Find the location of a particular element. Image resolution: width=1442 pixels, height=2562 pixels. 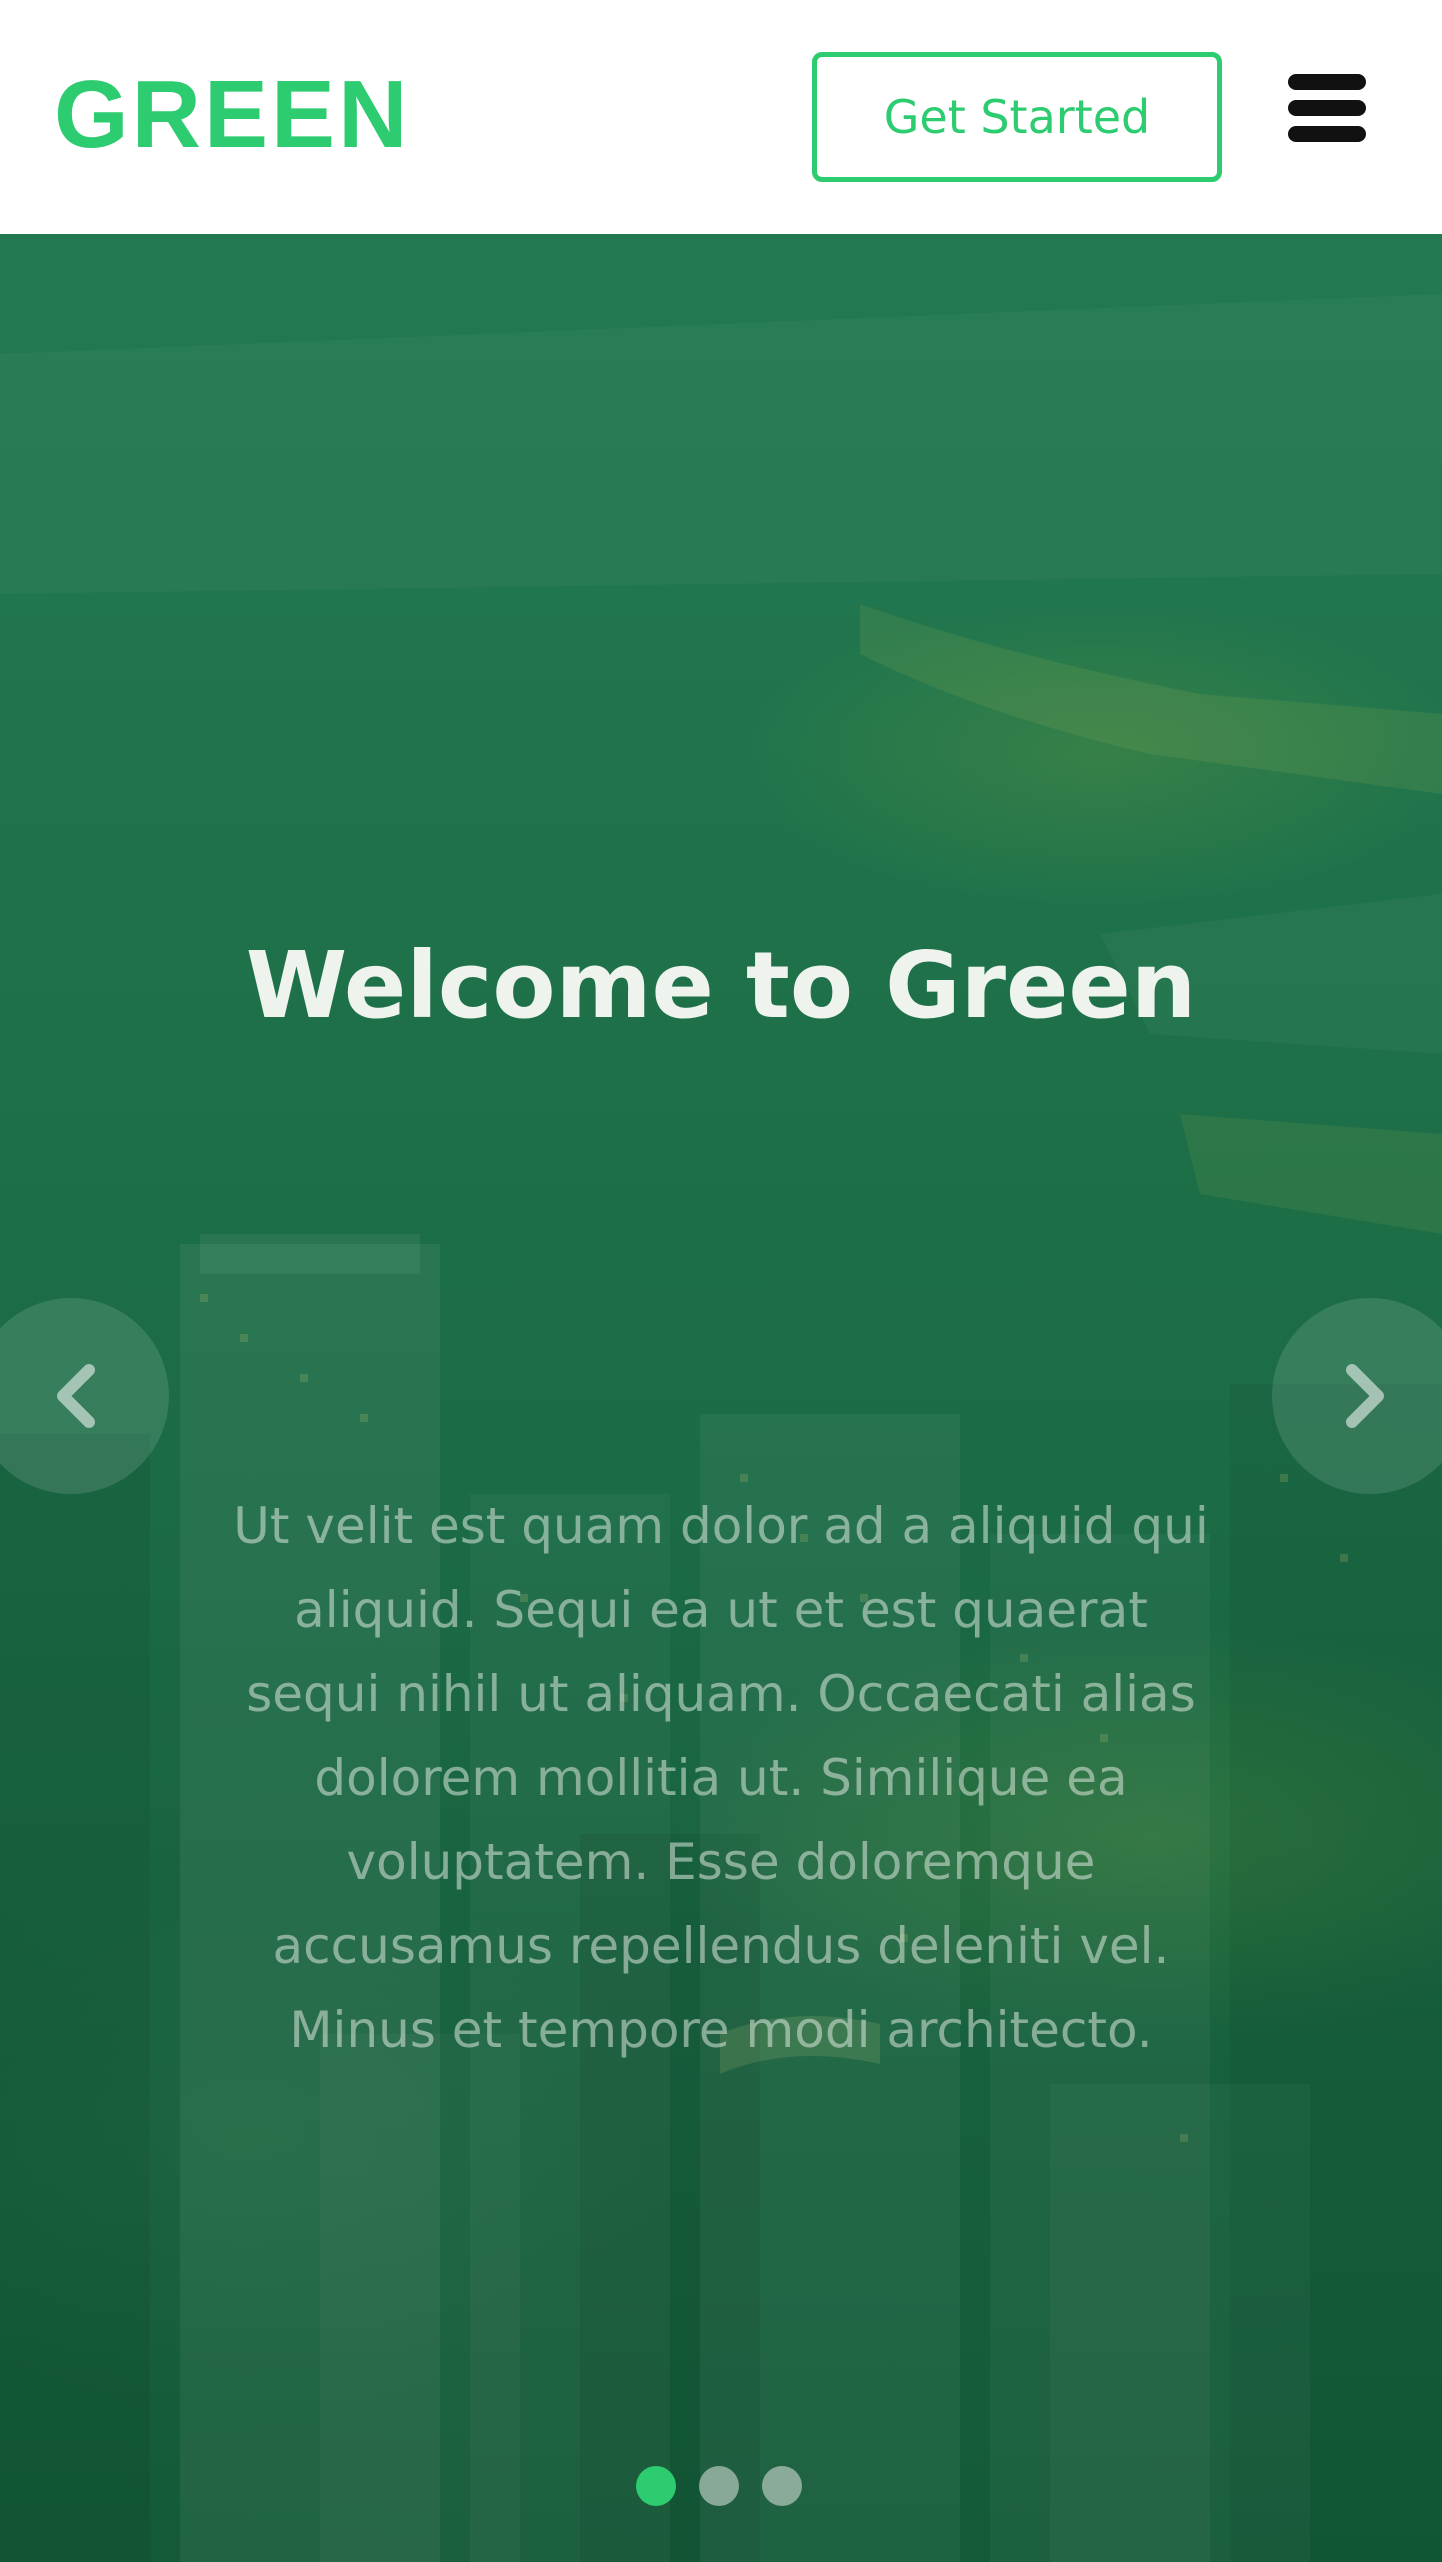

hero-title: Welcome to Green is located at coordinates (721, 985).